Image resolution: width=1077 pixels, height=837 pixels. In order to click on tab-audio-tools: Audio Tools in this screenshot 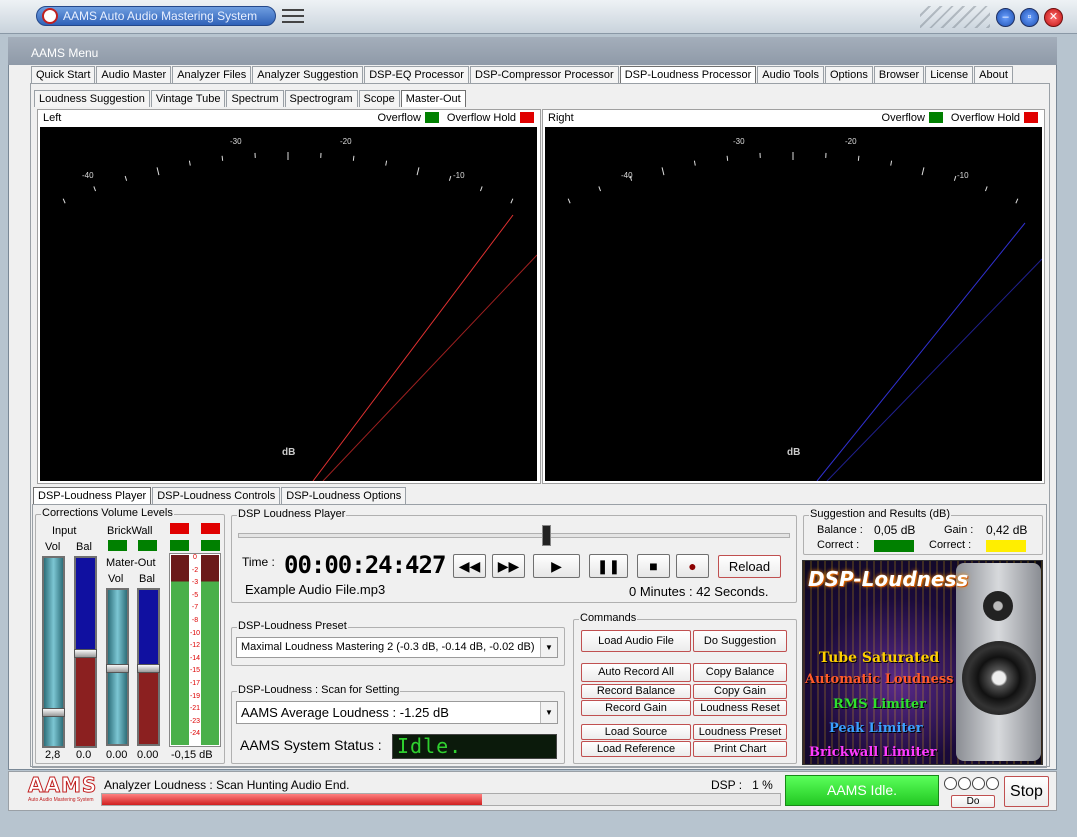, I will do `click(790, 74)`.